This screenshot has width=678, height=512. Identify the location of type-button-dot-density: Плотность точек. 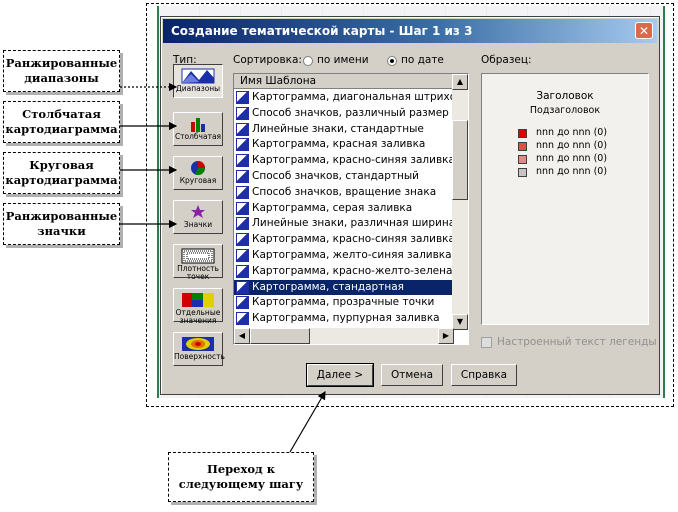
(198, 262).